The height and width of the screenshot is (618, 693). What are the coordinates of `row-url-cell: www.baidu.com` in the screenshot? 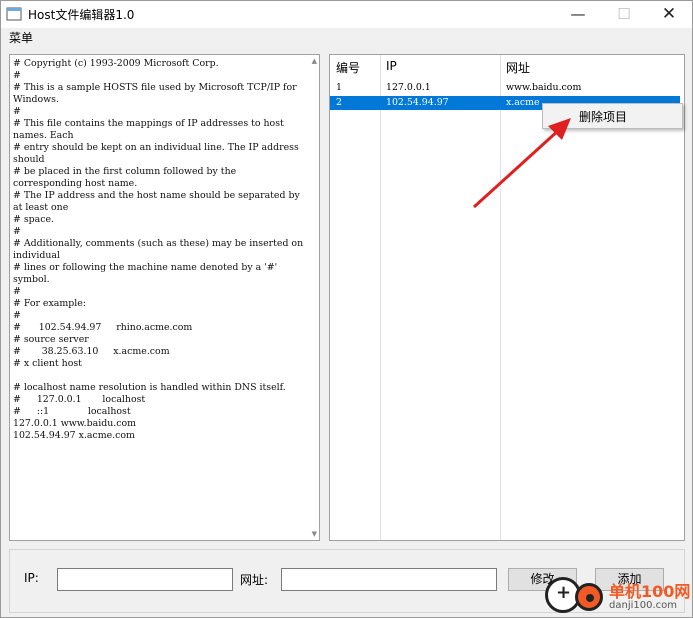 It's located at (544, 87).